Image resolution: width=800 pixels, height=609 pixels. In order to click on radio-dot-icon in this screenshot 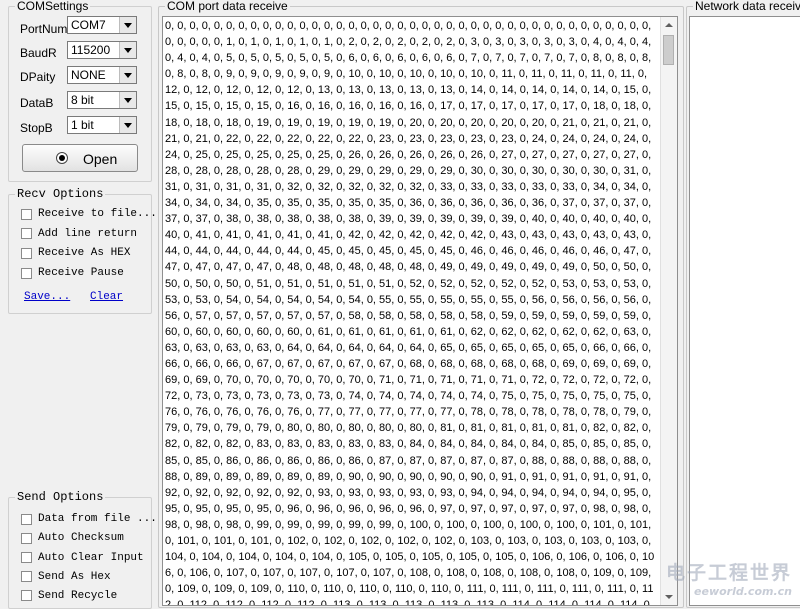, I will do `click(62, 158)`.